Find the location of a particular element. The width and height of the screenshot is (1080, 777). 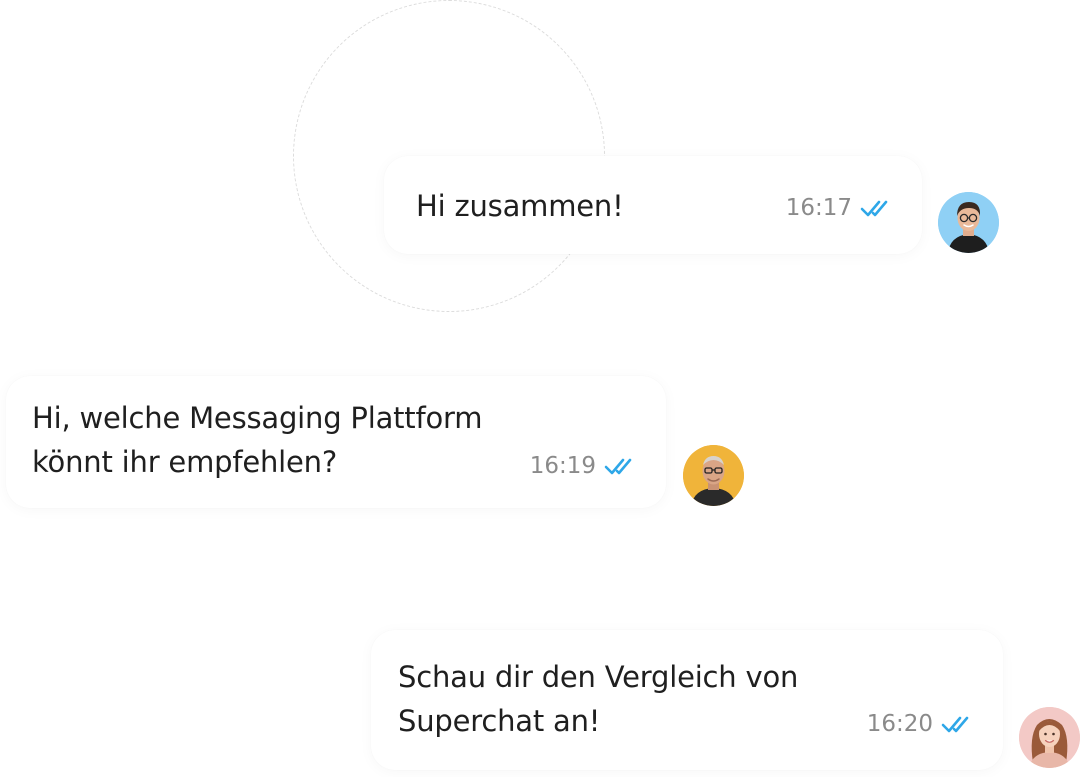

message-bubble: Hi zusammen! 16:17 is located at coordinates (653, 205).